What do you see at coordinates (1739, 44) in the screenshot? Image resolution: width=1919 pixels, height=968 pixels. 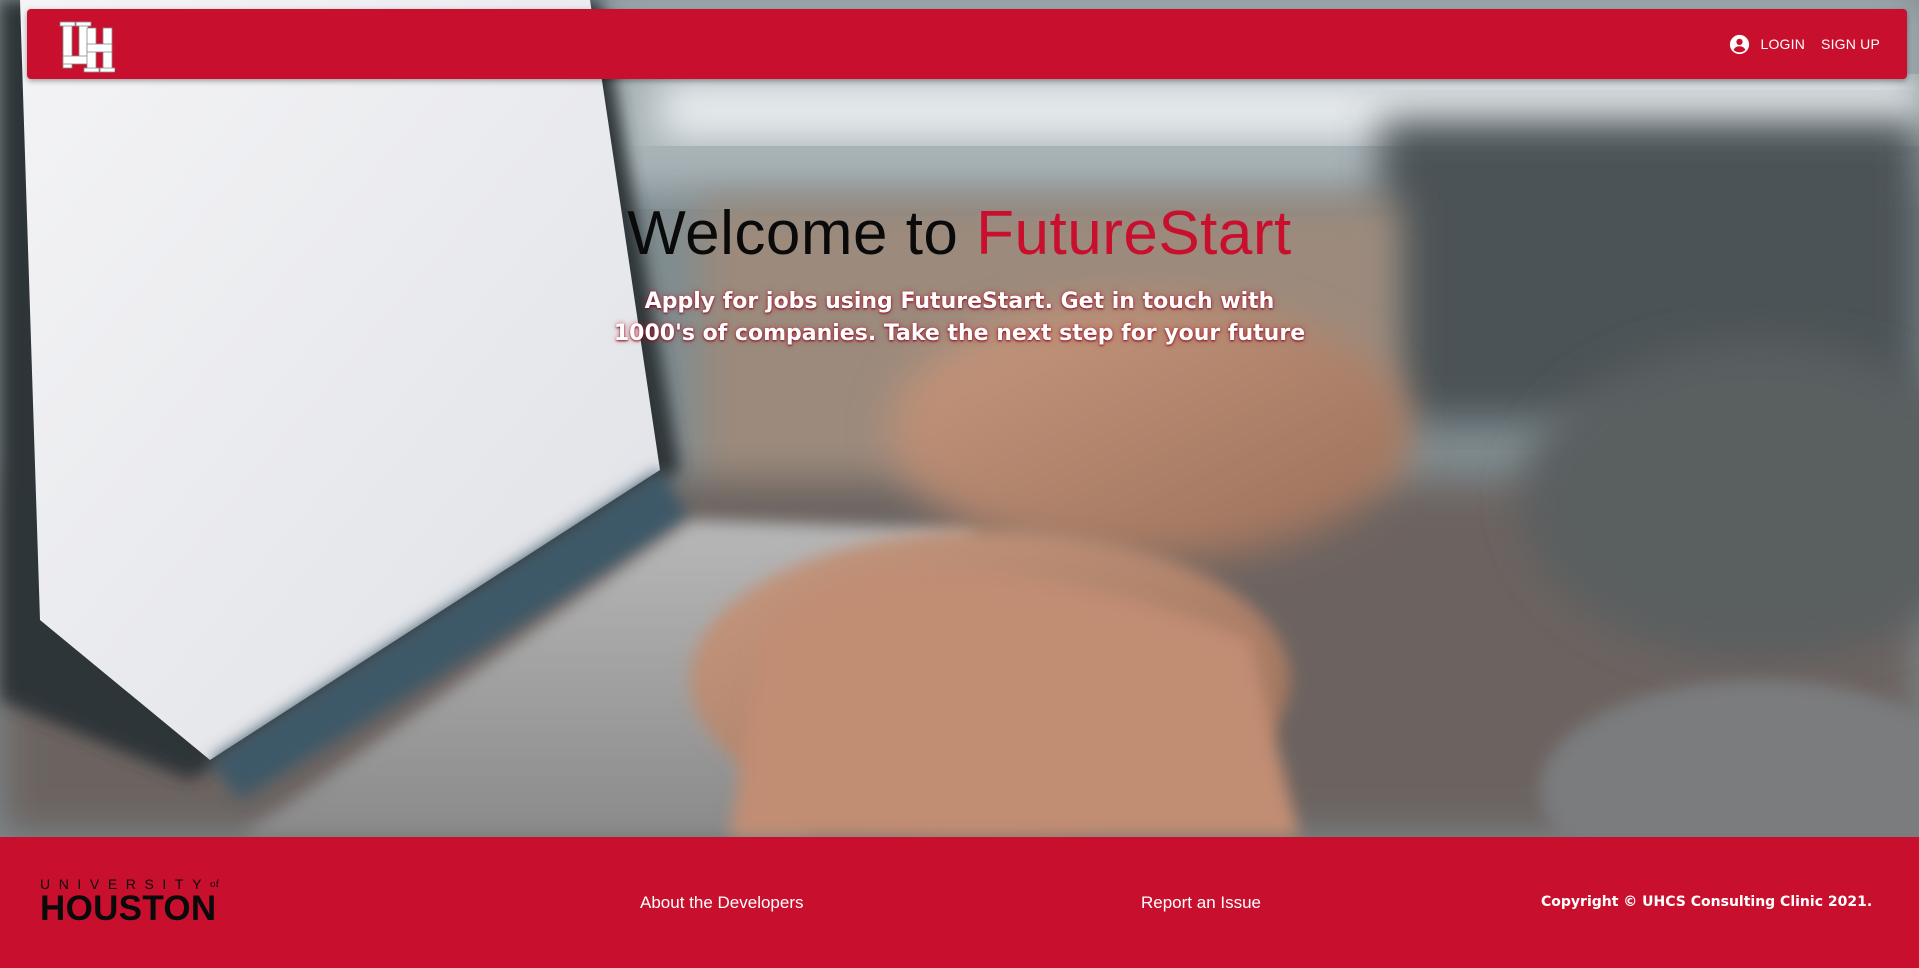 I see `account-circle-icon` at bounding box center [1739, 44].